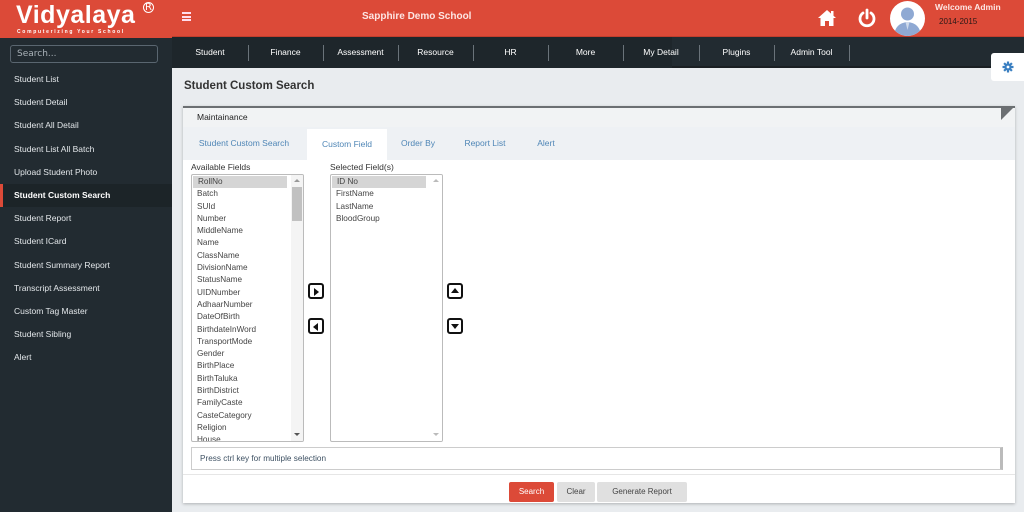 The image size is (1024, 512). What do you see at coordinates (240, 305) in the screenshot?
I see `list-option: AdhaarNumber` at bounding box center [240, 305].